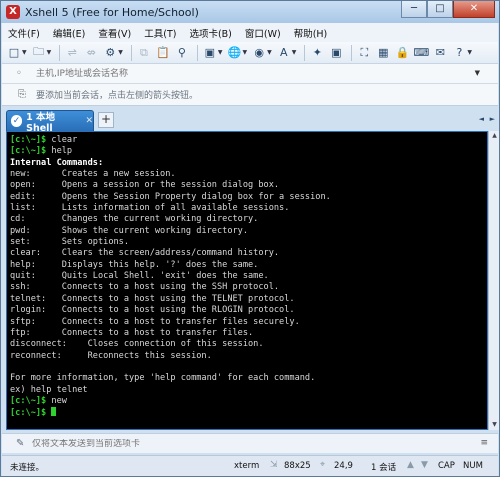 The width and height of the screenshot is (500, 477). I want to click on cursor-position-icon: ⌖, so click(323, 465).